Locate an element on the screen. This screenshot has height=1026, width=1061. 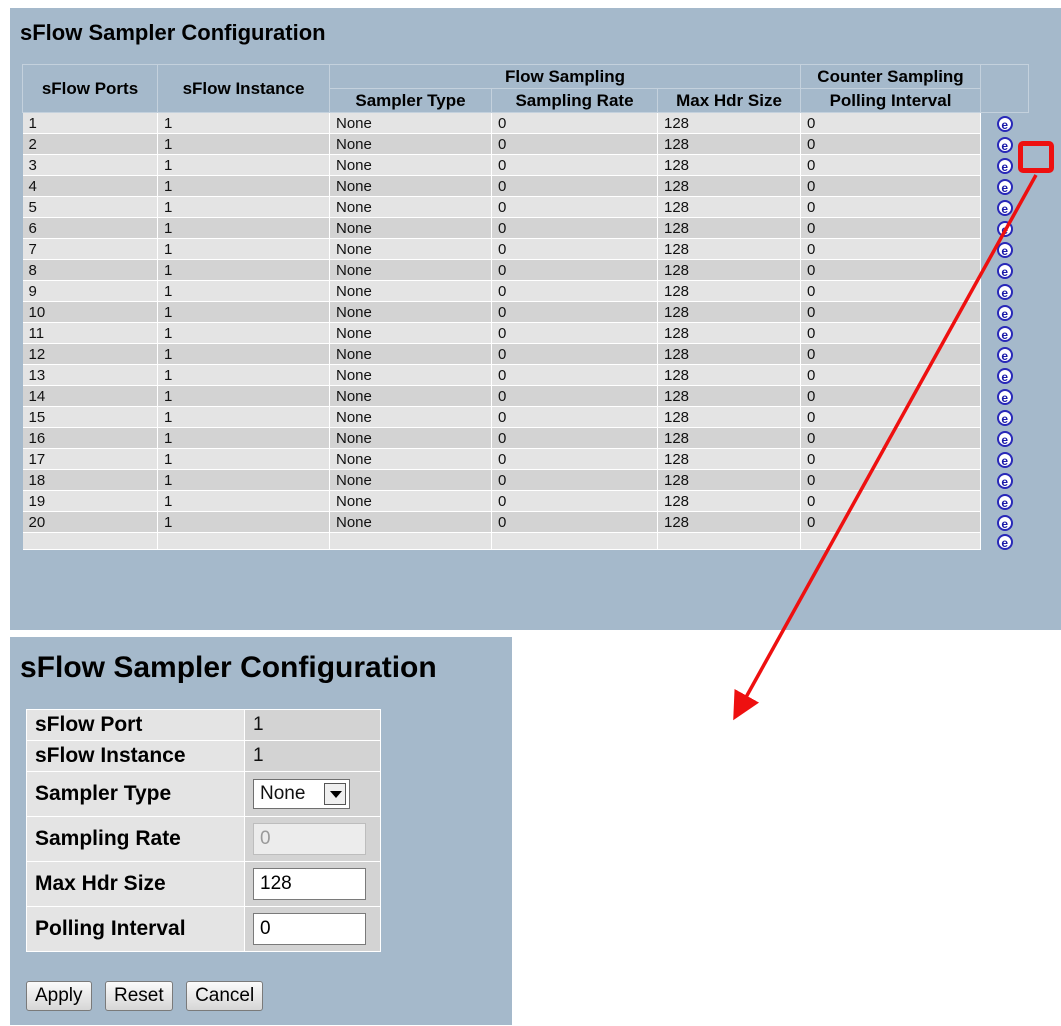
apply-button: Apply is located at coordinates (59, 996).